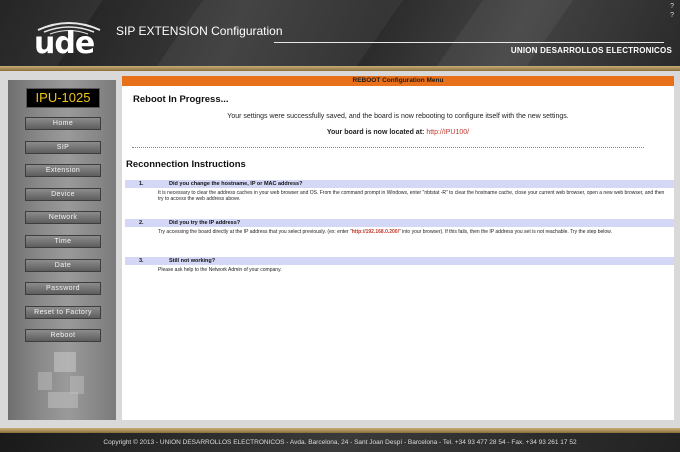 This screenshot has width=680, height=452. I want to click on ude-logo: ude, so click(69, 40).